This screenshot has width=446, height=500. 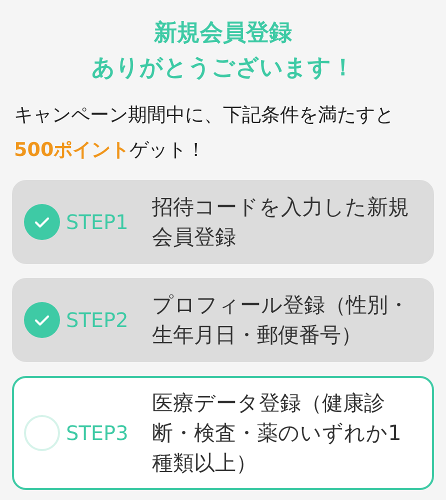 What do you see at coordinates (277, 433) in the screenshot?
I see `step-description: 医療データ登録（健康診断・検査・薬のいずれか1種類以上）` at bounding box center [277, 433].